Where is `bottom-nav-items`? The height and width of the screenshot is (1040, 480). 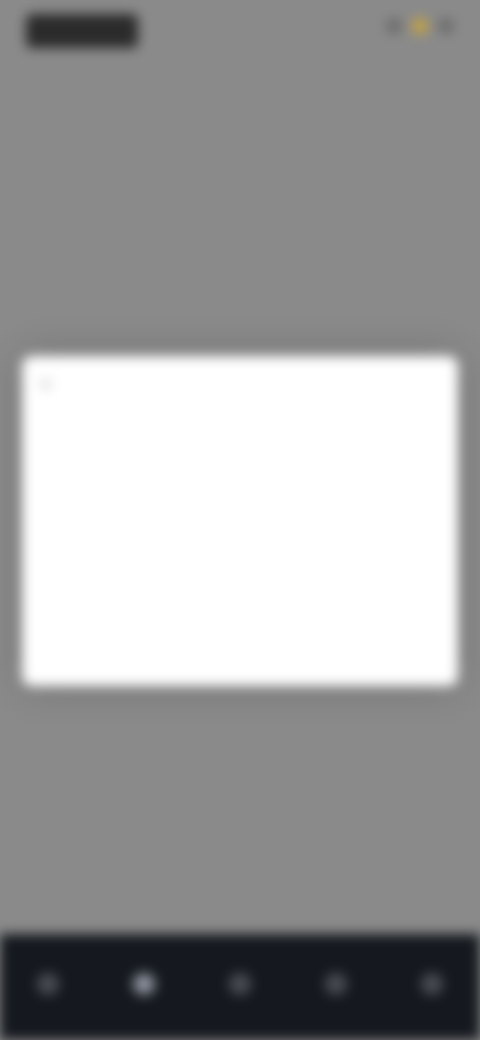
bottom-nav-items is located at coordinates (240, 987).